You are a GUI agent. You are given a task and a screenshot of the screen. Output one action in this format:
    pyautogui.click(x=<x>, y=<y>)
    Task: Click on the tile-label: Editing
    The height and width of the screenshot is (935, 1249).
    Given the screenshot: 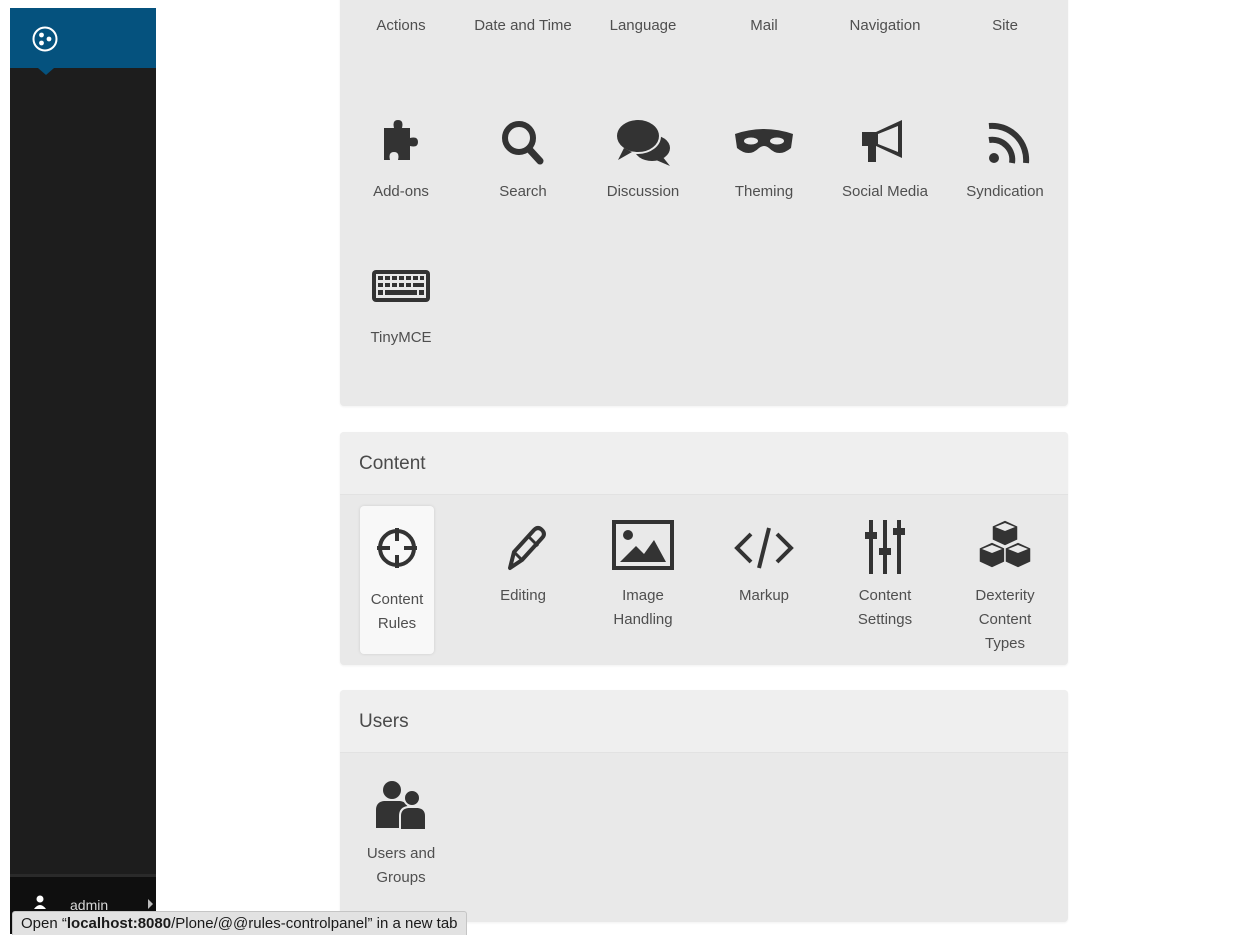 What is the action you would take?
    pyautogui.click(x=523, y=595)
    